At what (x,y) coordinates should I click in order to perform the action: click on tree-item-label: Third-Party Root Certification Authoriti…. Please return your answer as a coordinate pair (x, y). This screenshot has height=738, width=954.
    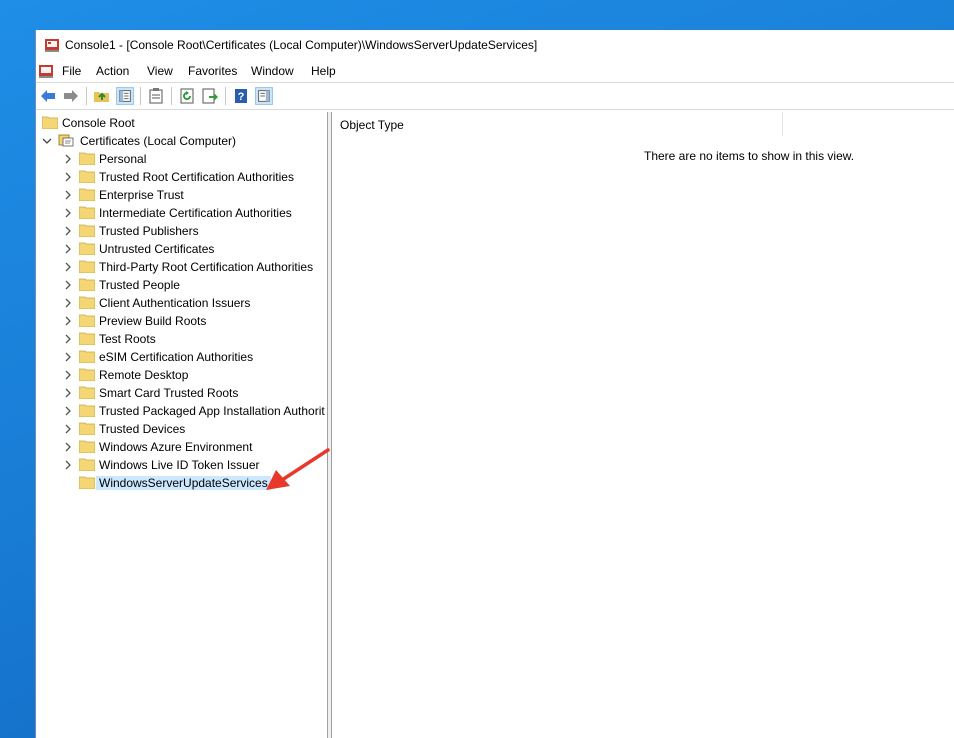
    Looking at the image, I should click on (206, 267).